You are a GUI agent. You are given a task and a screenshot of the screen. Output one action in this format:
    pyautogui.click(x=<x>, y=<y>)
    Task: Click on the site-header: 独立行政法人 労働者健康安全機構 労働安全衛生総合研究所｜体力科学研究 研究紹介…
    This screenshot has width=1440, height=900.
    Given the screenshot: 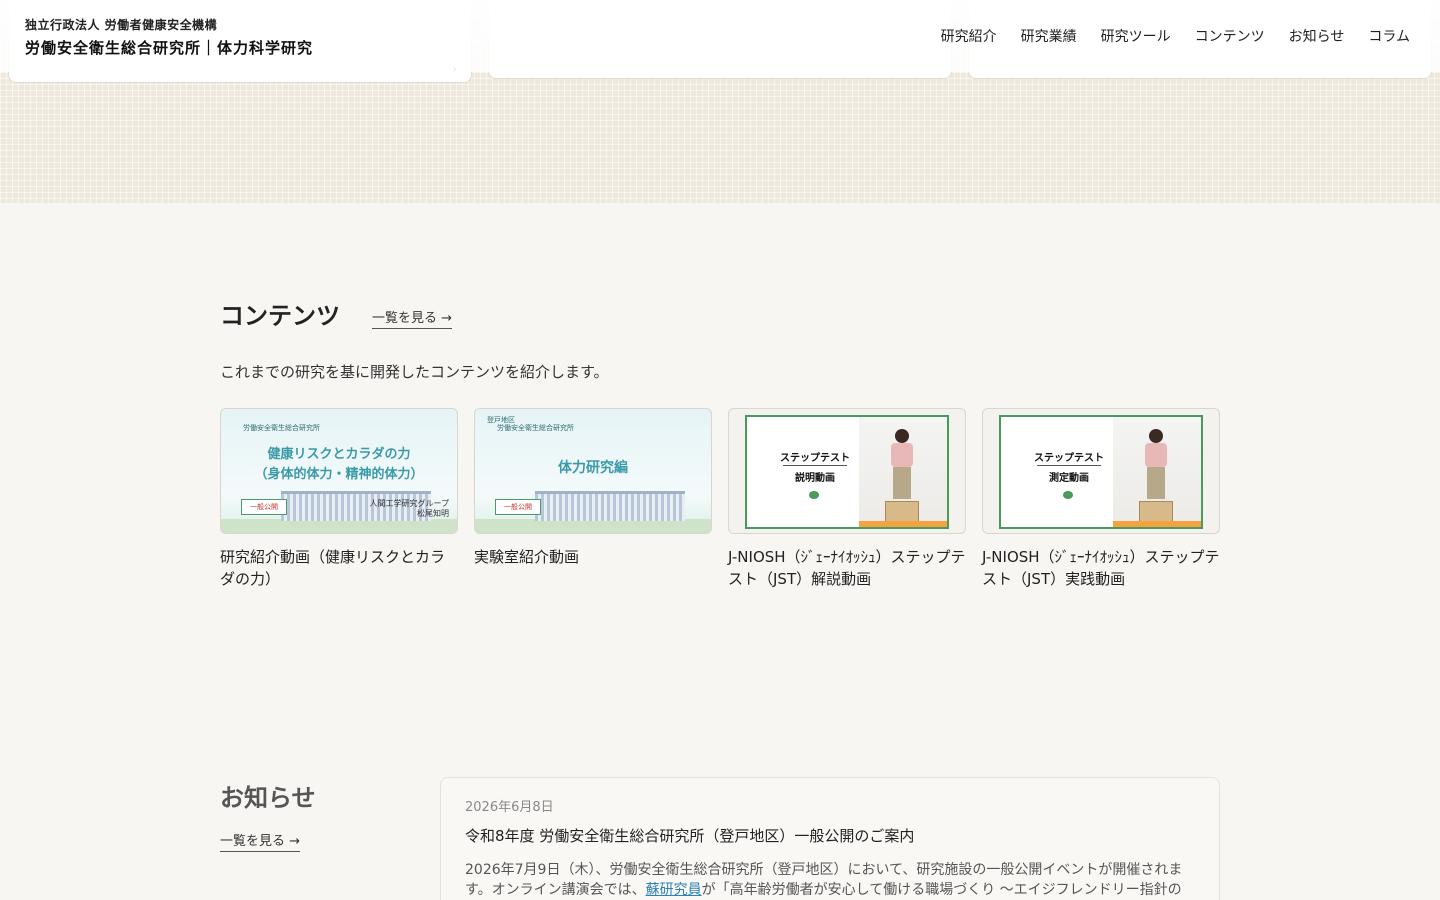 What is the action you would take?
    pyautogui.click(x=720, y=36)
    